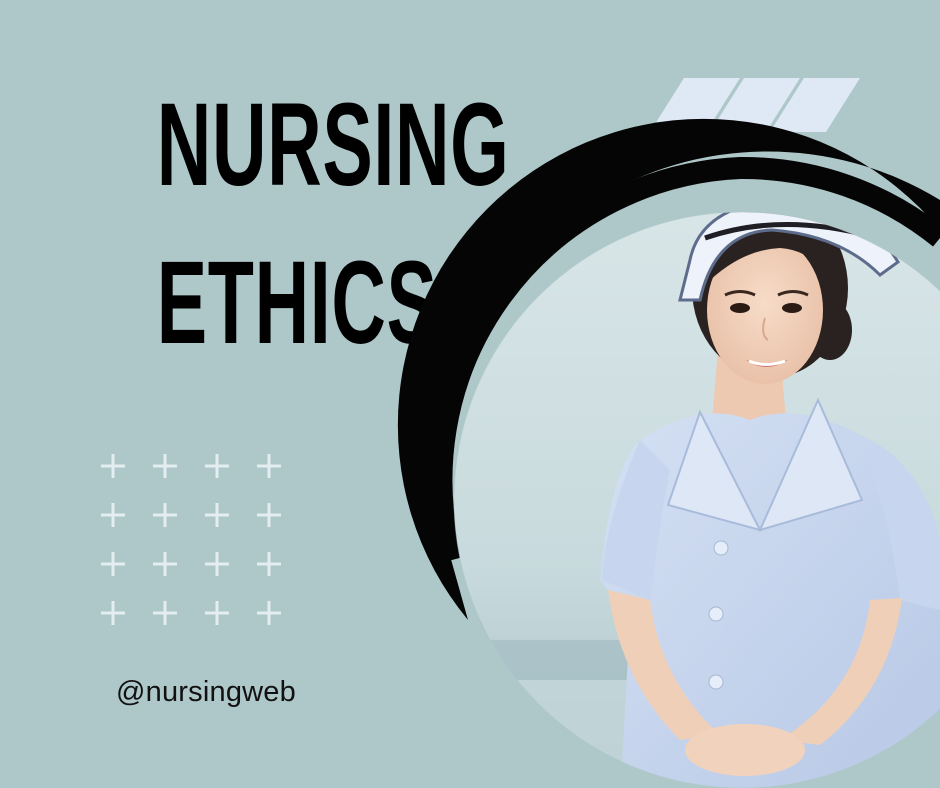  What do you see at coordinates (206, 692) in the screenshot?
I see `social-handle: @nursingweb` at bounding box center [206, 692].